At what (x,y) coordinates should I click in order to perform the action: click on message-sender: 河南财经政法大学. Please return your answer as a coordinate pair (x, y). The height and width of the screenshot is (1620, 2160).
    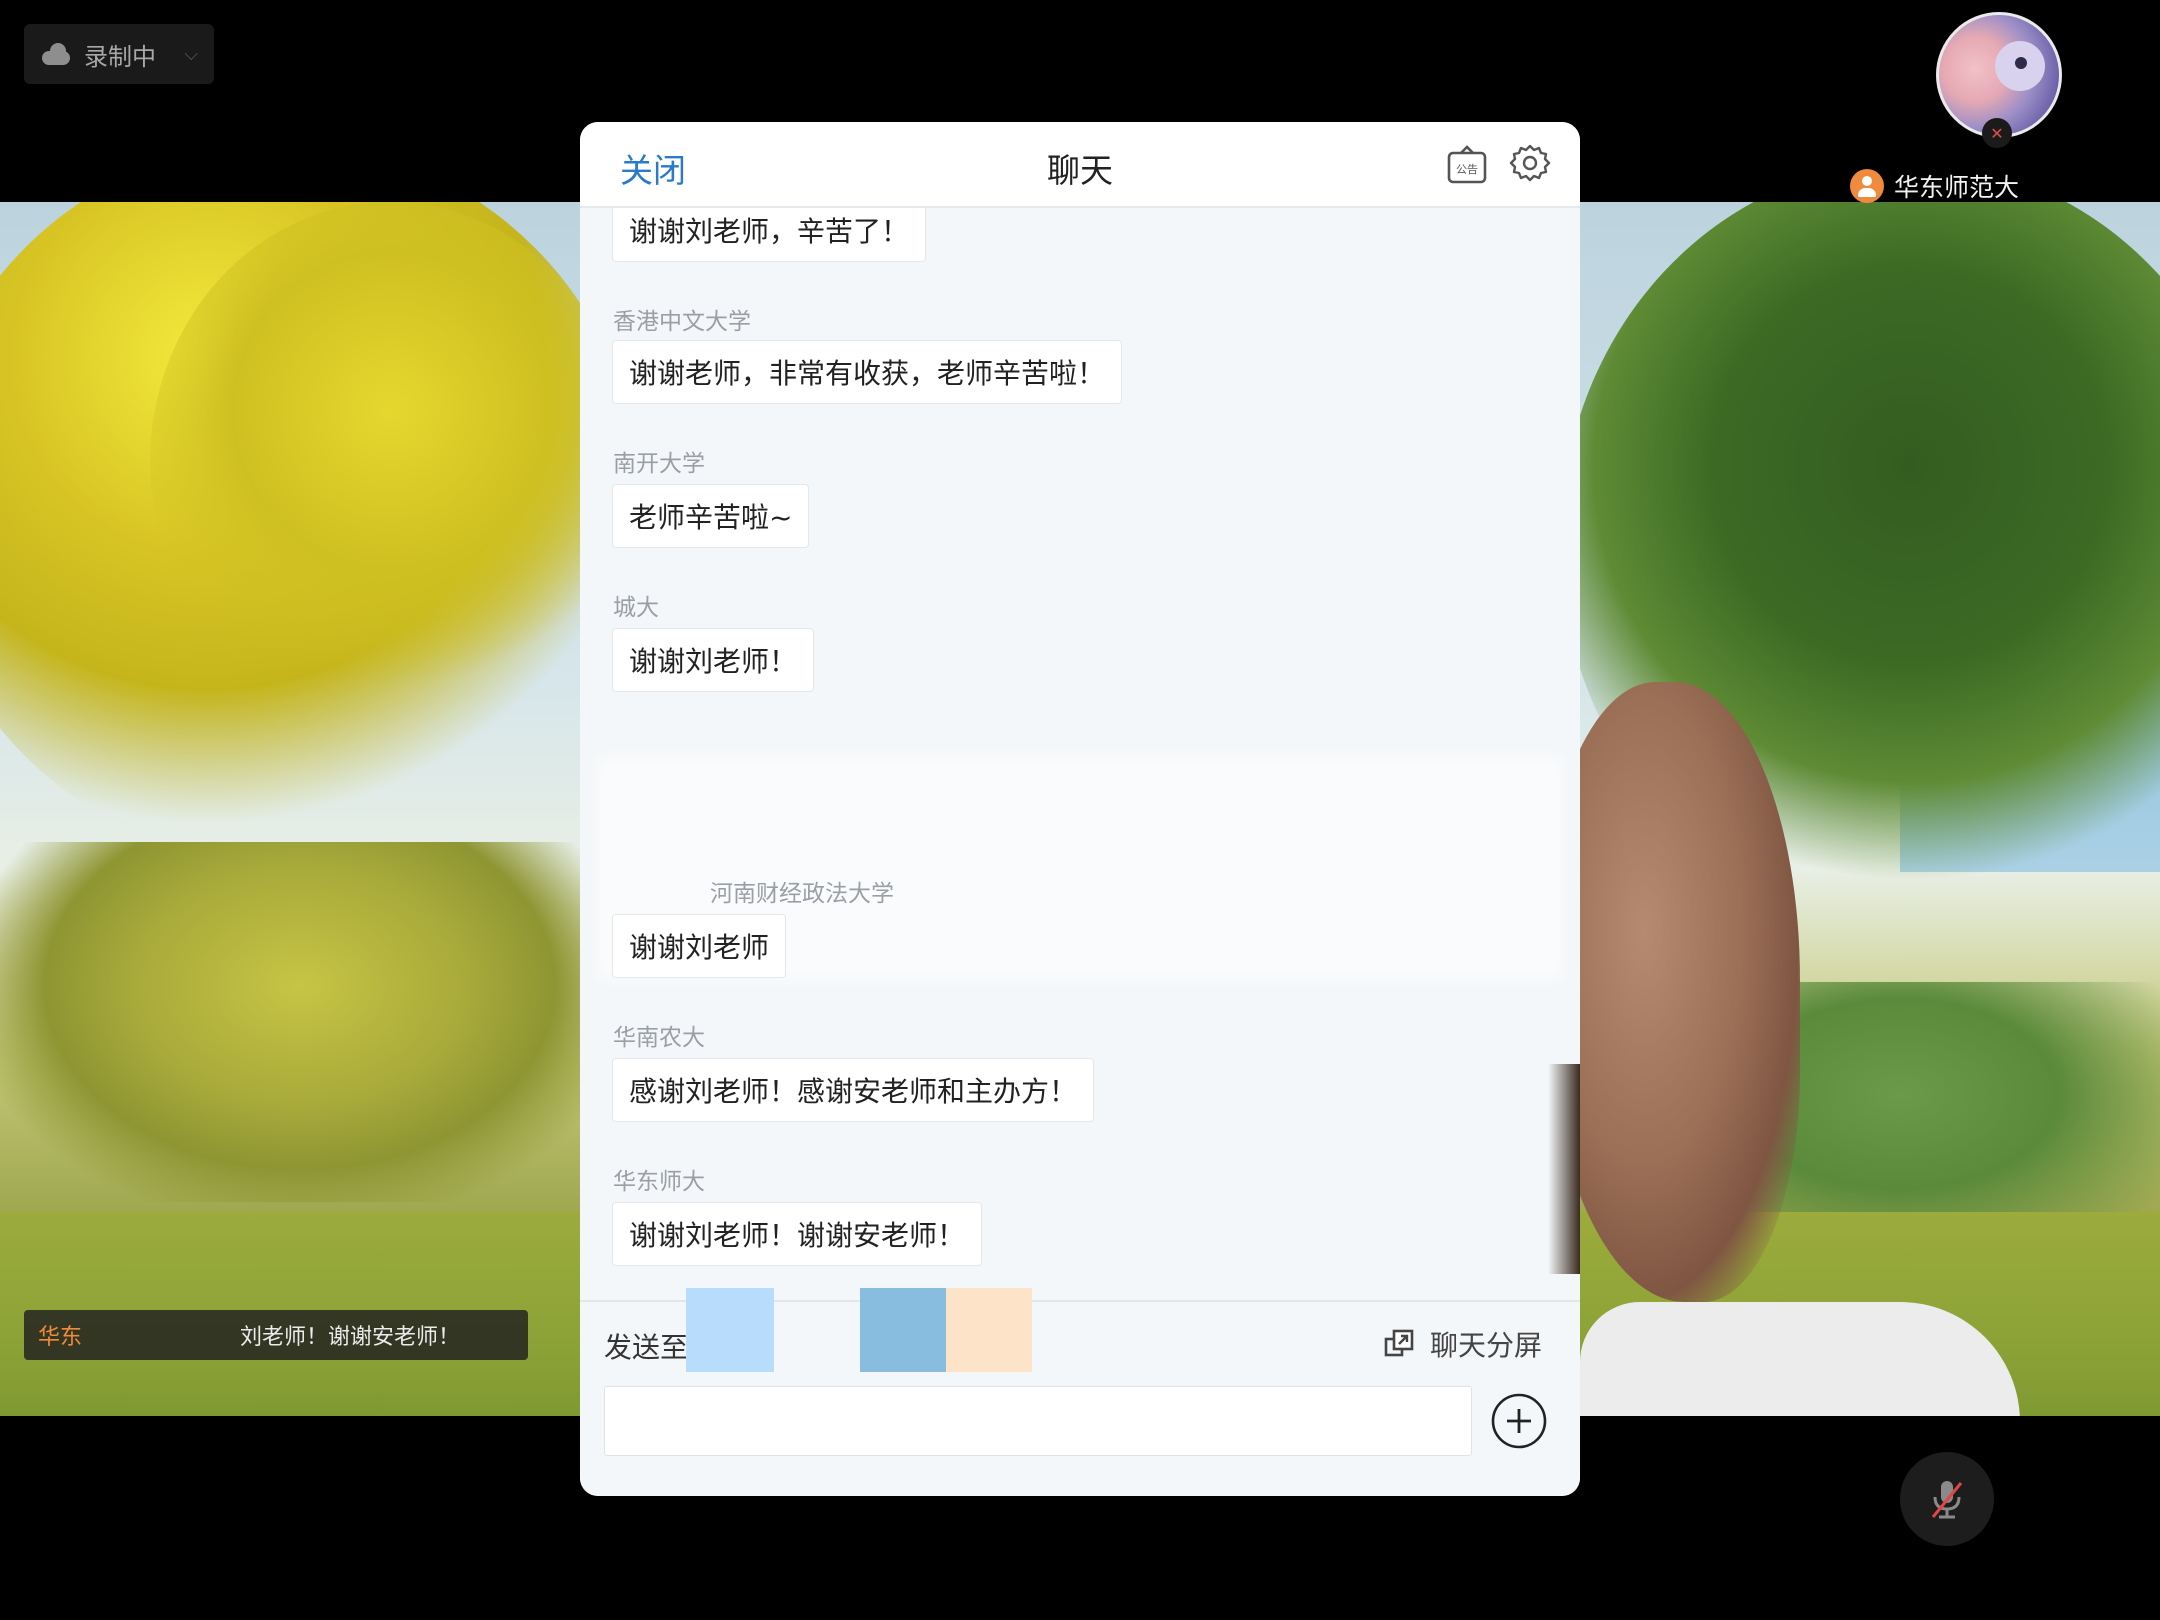
    Looking at the image, I should click on (802, 894).